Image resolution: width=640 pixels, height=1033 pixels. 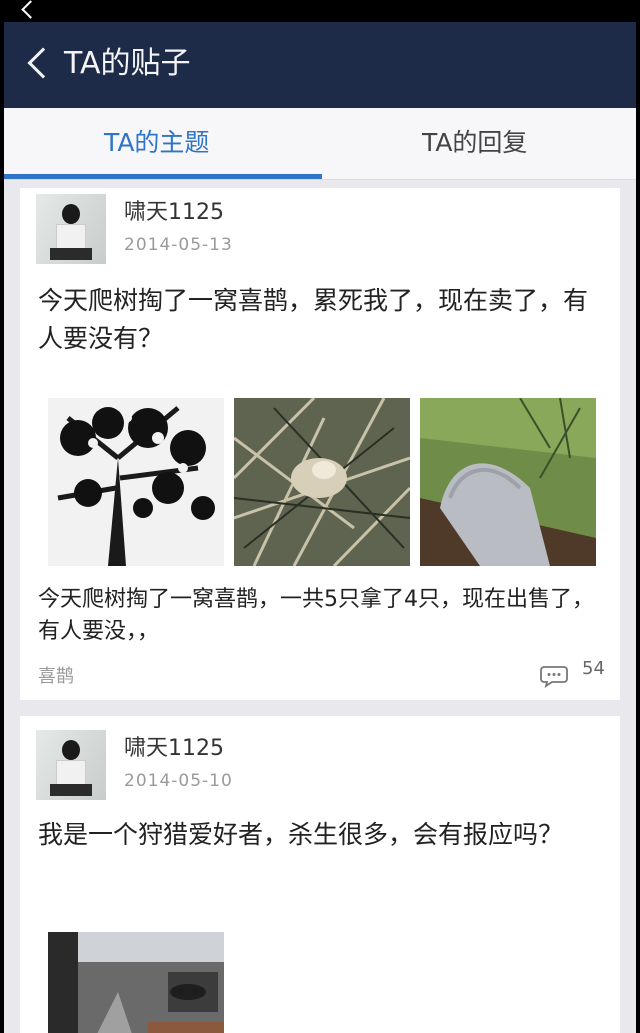 I want to click on tab-topics: TA的主题, so click(x=156, y=143).